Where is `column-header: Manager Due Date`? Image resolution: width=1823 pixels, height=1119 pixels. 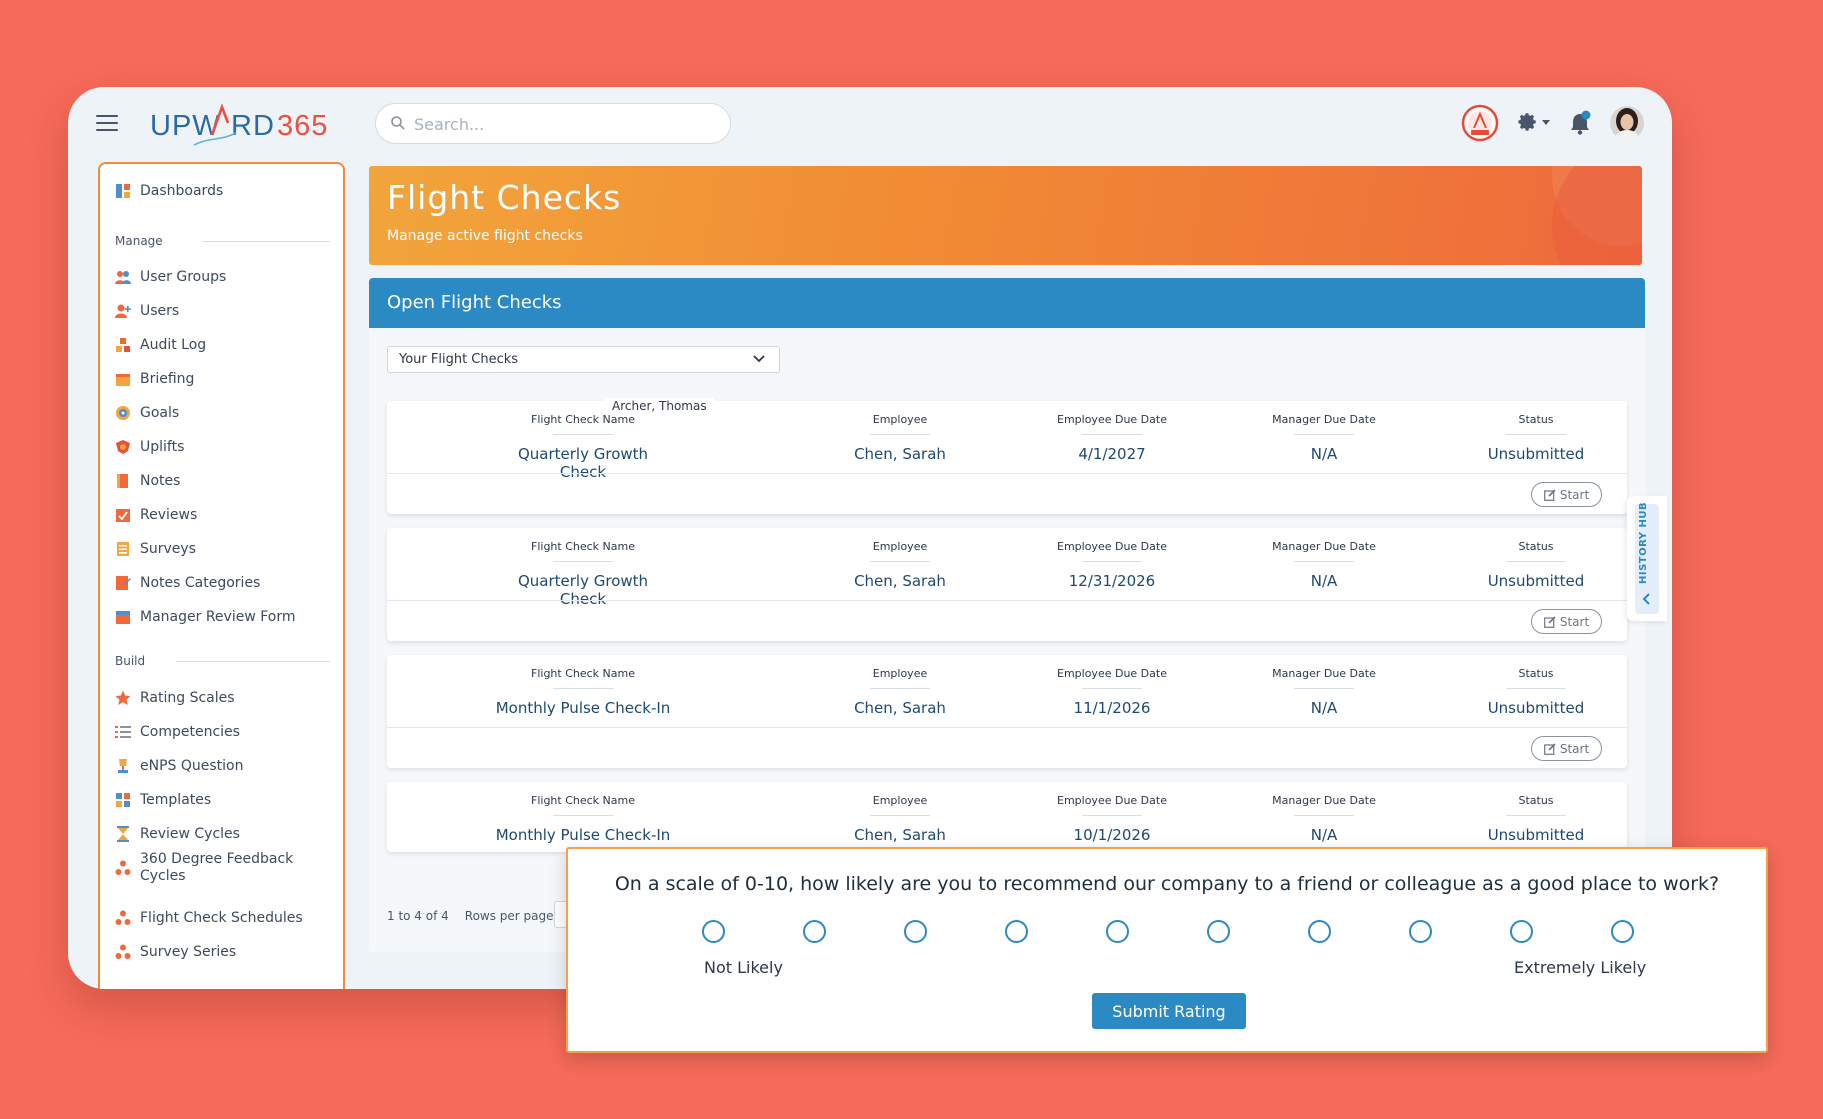
column-header: Manager Due Date is located at coordinates (1324, 546).